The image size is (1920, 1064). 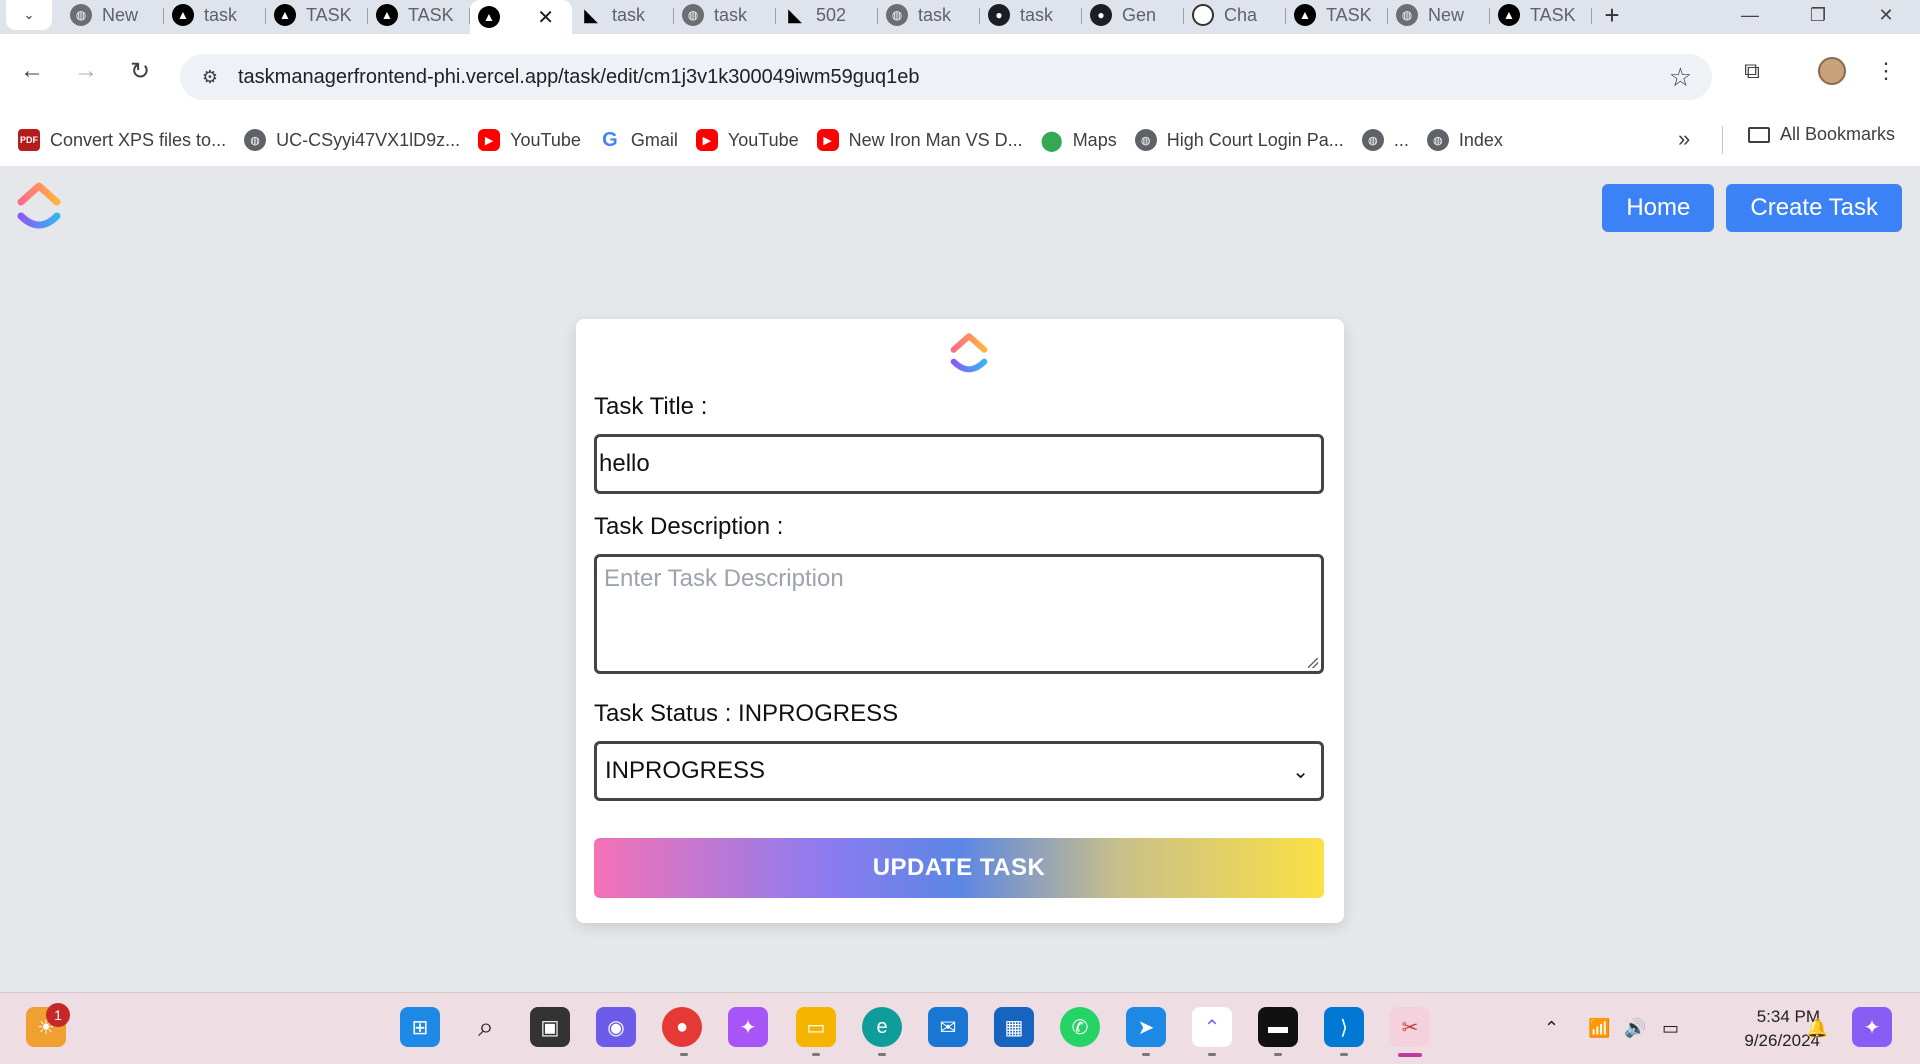 I want to click on browser-tab: ◣ 502, so click(x=827, y=15).